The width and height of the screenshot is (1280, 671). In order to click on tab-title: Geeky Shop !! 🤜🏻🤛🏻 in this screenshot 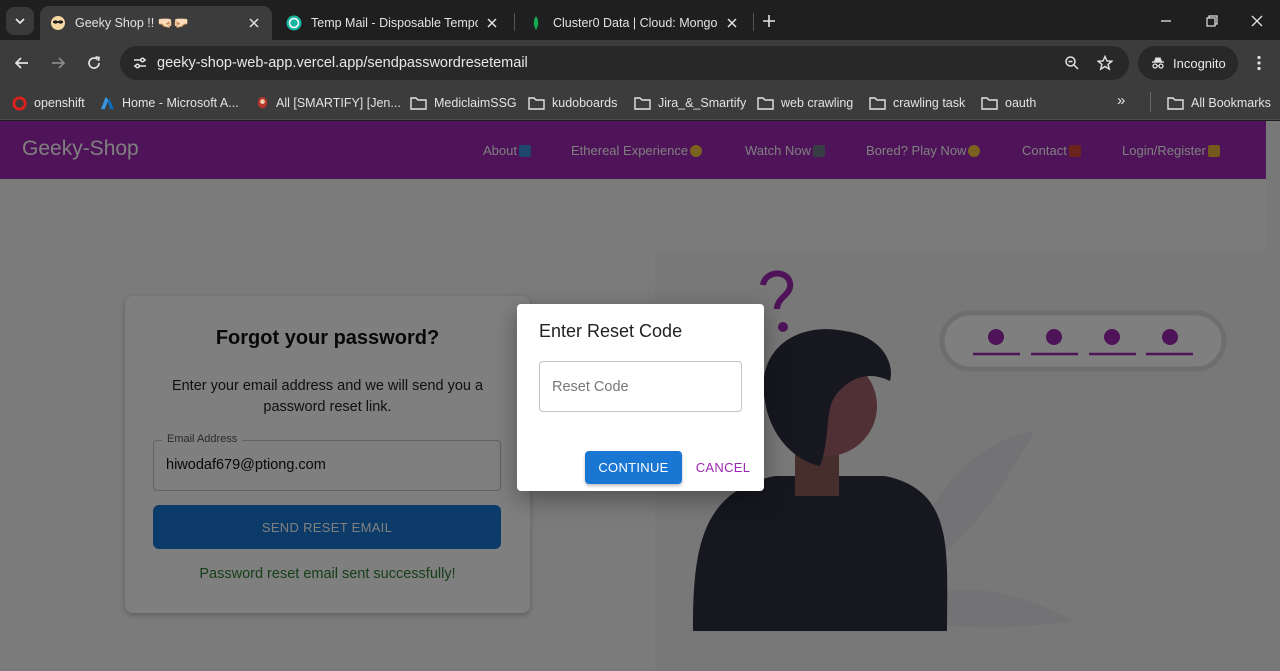, I will do `click(132, 22)`.